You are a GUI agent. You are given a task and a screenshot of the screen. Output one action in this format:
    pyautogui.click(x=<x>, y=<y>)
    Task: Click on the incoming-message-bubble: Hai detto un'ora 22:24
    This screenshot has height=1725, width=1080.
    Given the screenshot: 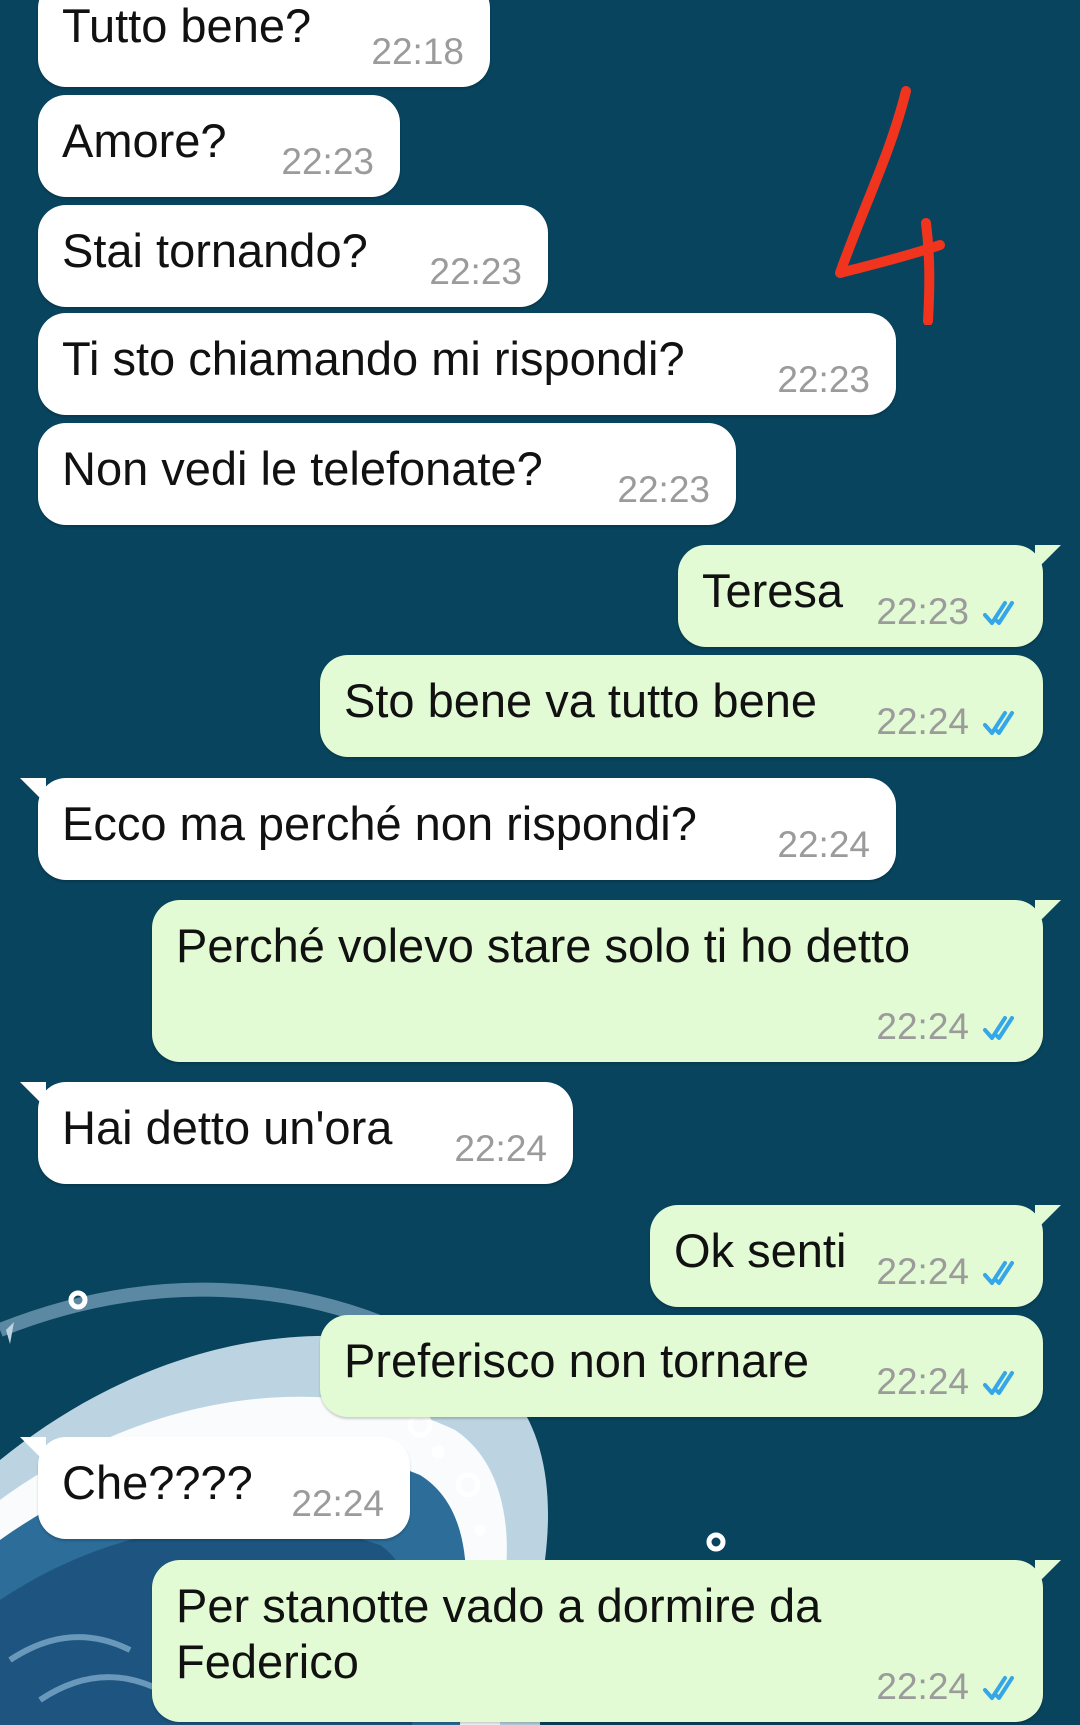 What is the action you would take?
    pyautogui.click(x=296, y=1133)
    